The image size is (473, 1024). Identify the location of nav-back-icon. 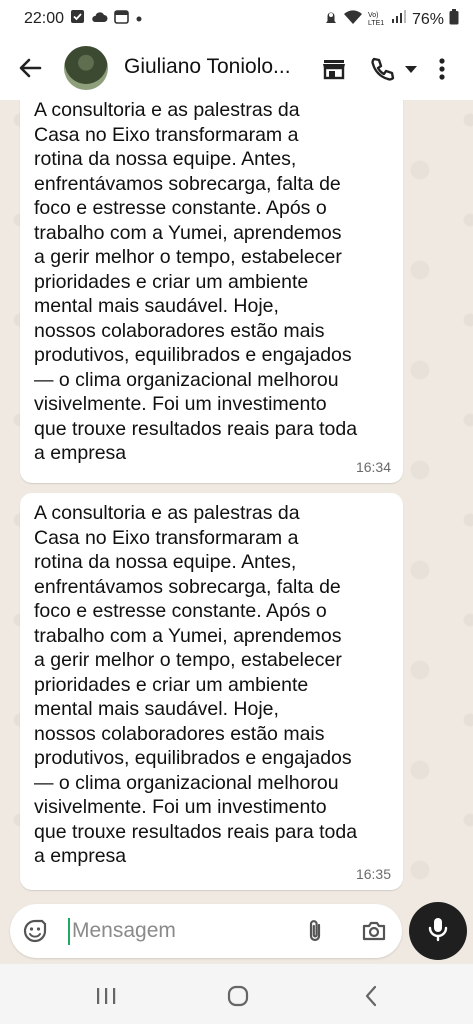
(372, 996).